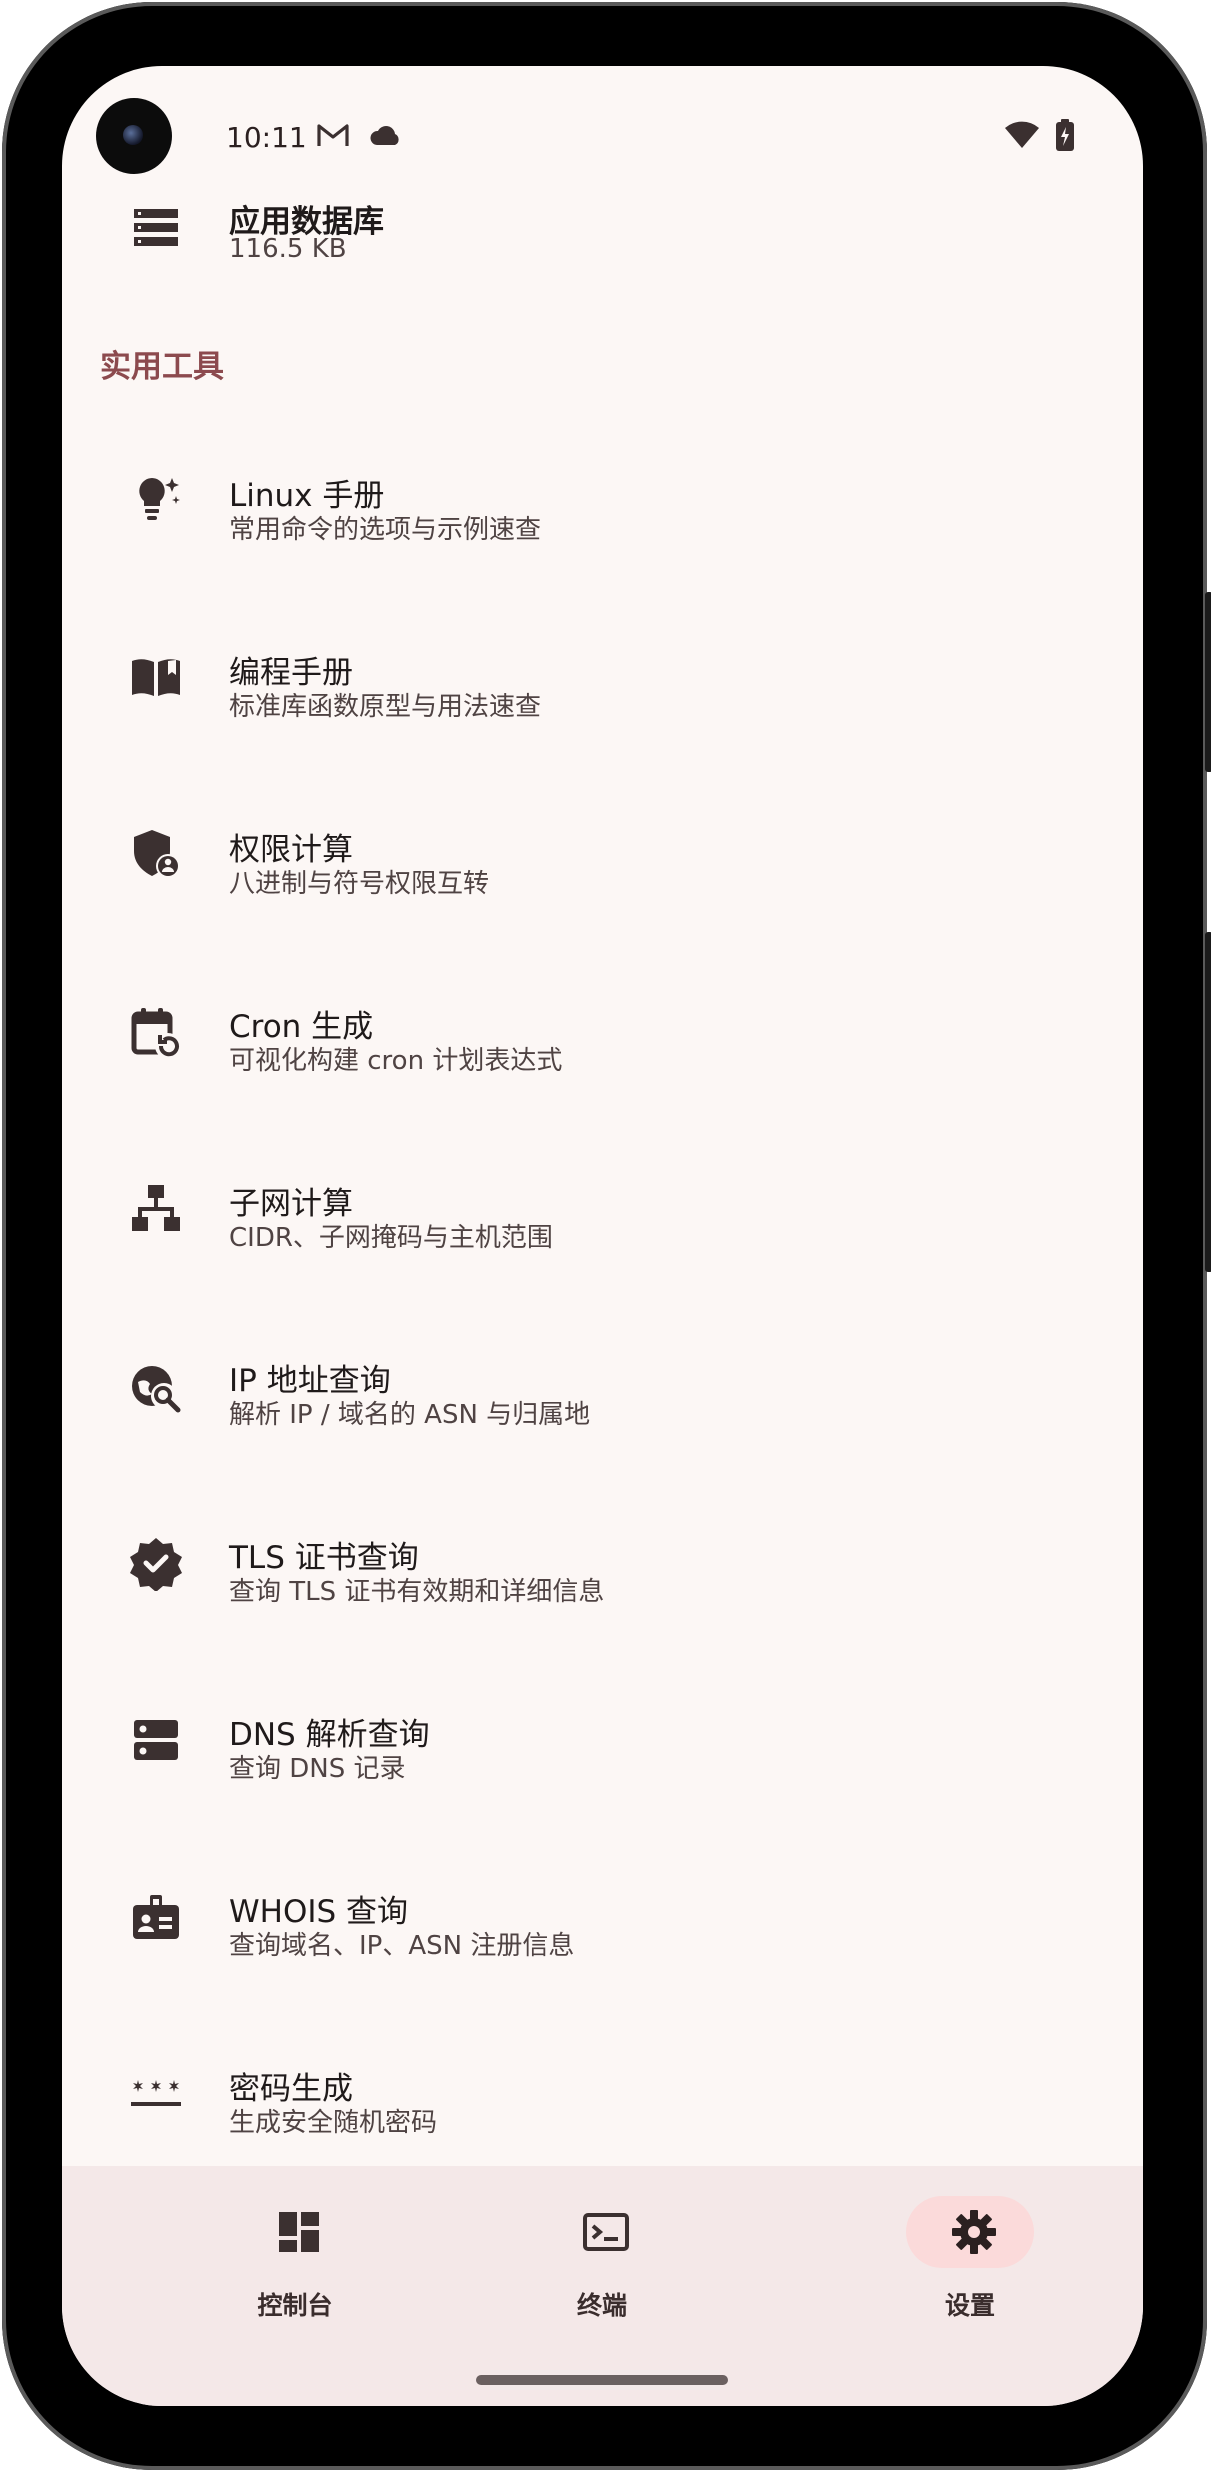 The width and height of the screenshot is (1211, 2474). Describe the element at coordinates (156, 677) in the screenshot. I see `book-open-icon` at that location.